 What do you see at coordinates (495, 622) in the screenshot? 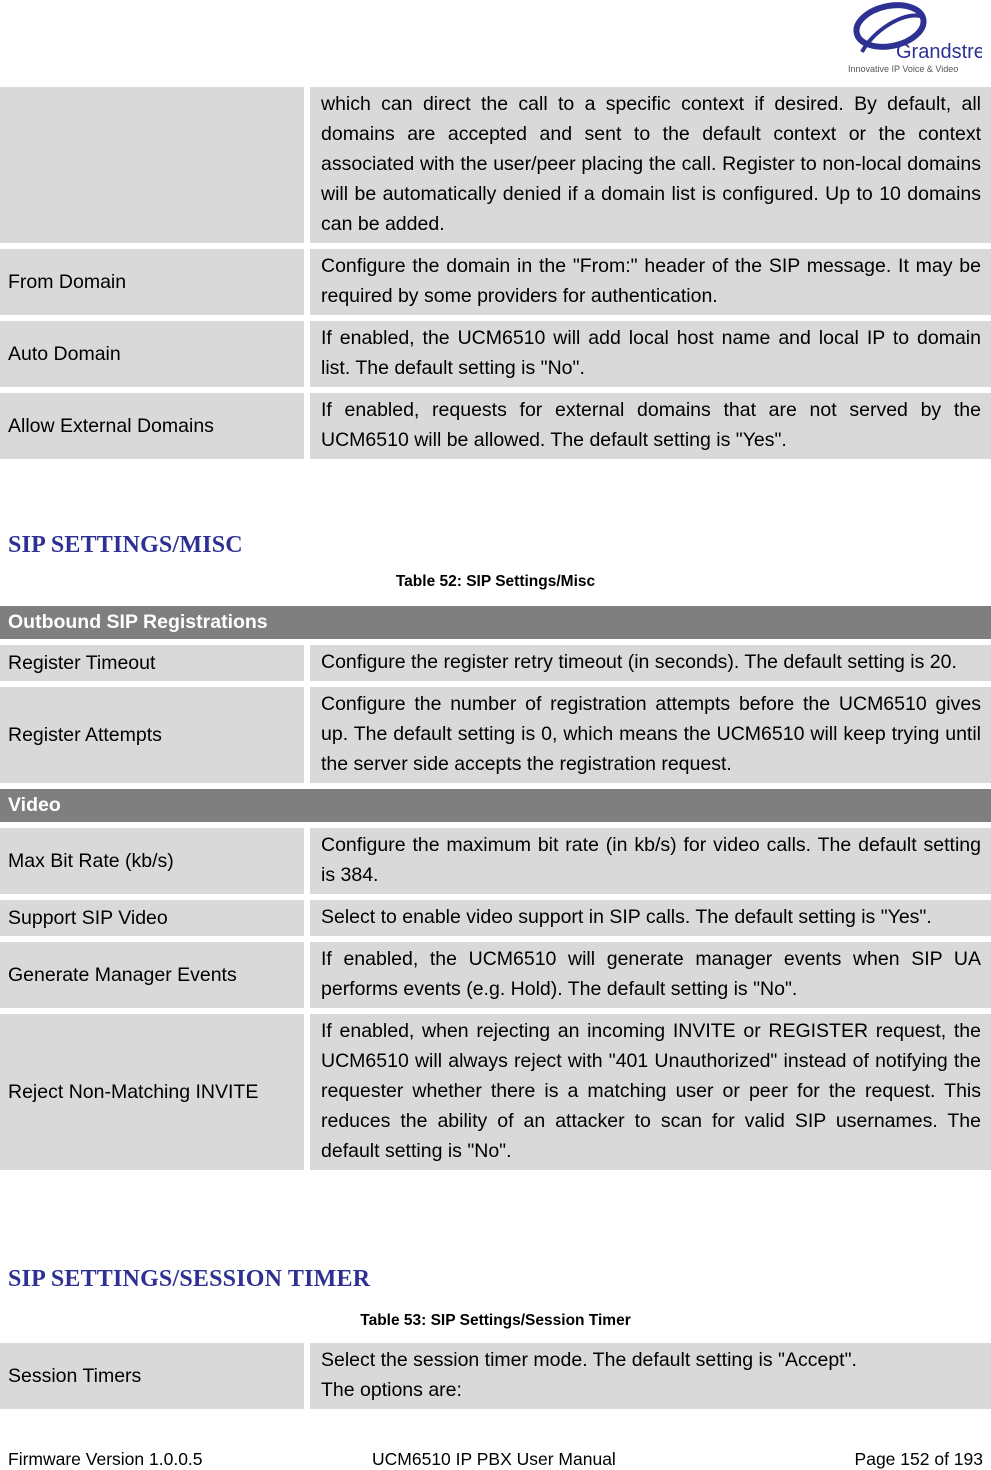
I see `group-header-outbound: Outbound SIP Registrations` at bounding box center [495, 622].